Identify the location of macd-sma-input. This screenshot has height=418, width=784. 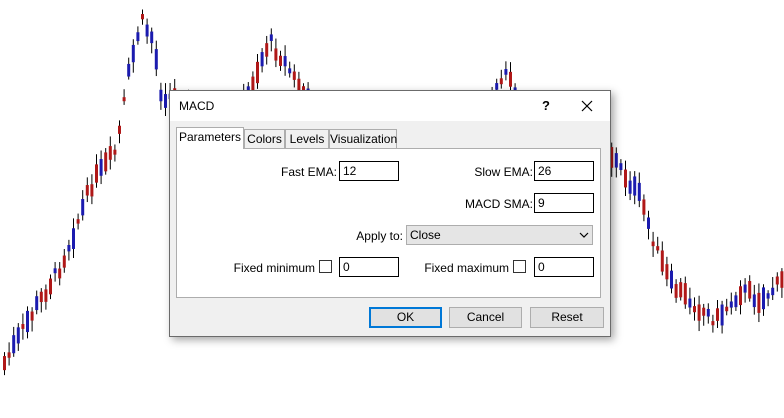
(564, 203).